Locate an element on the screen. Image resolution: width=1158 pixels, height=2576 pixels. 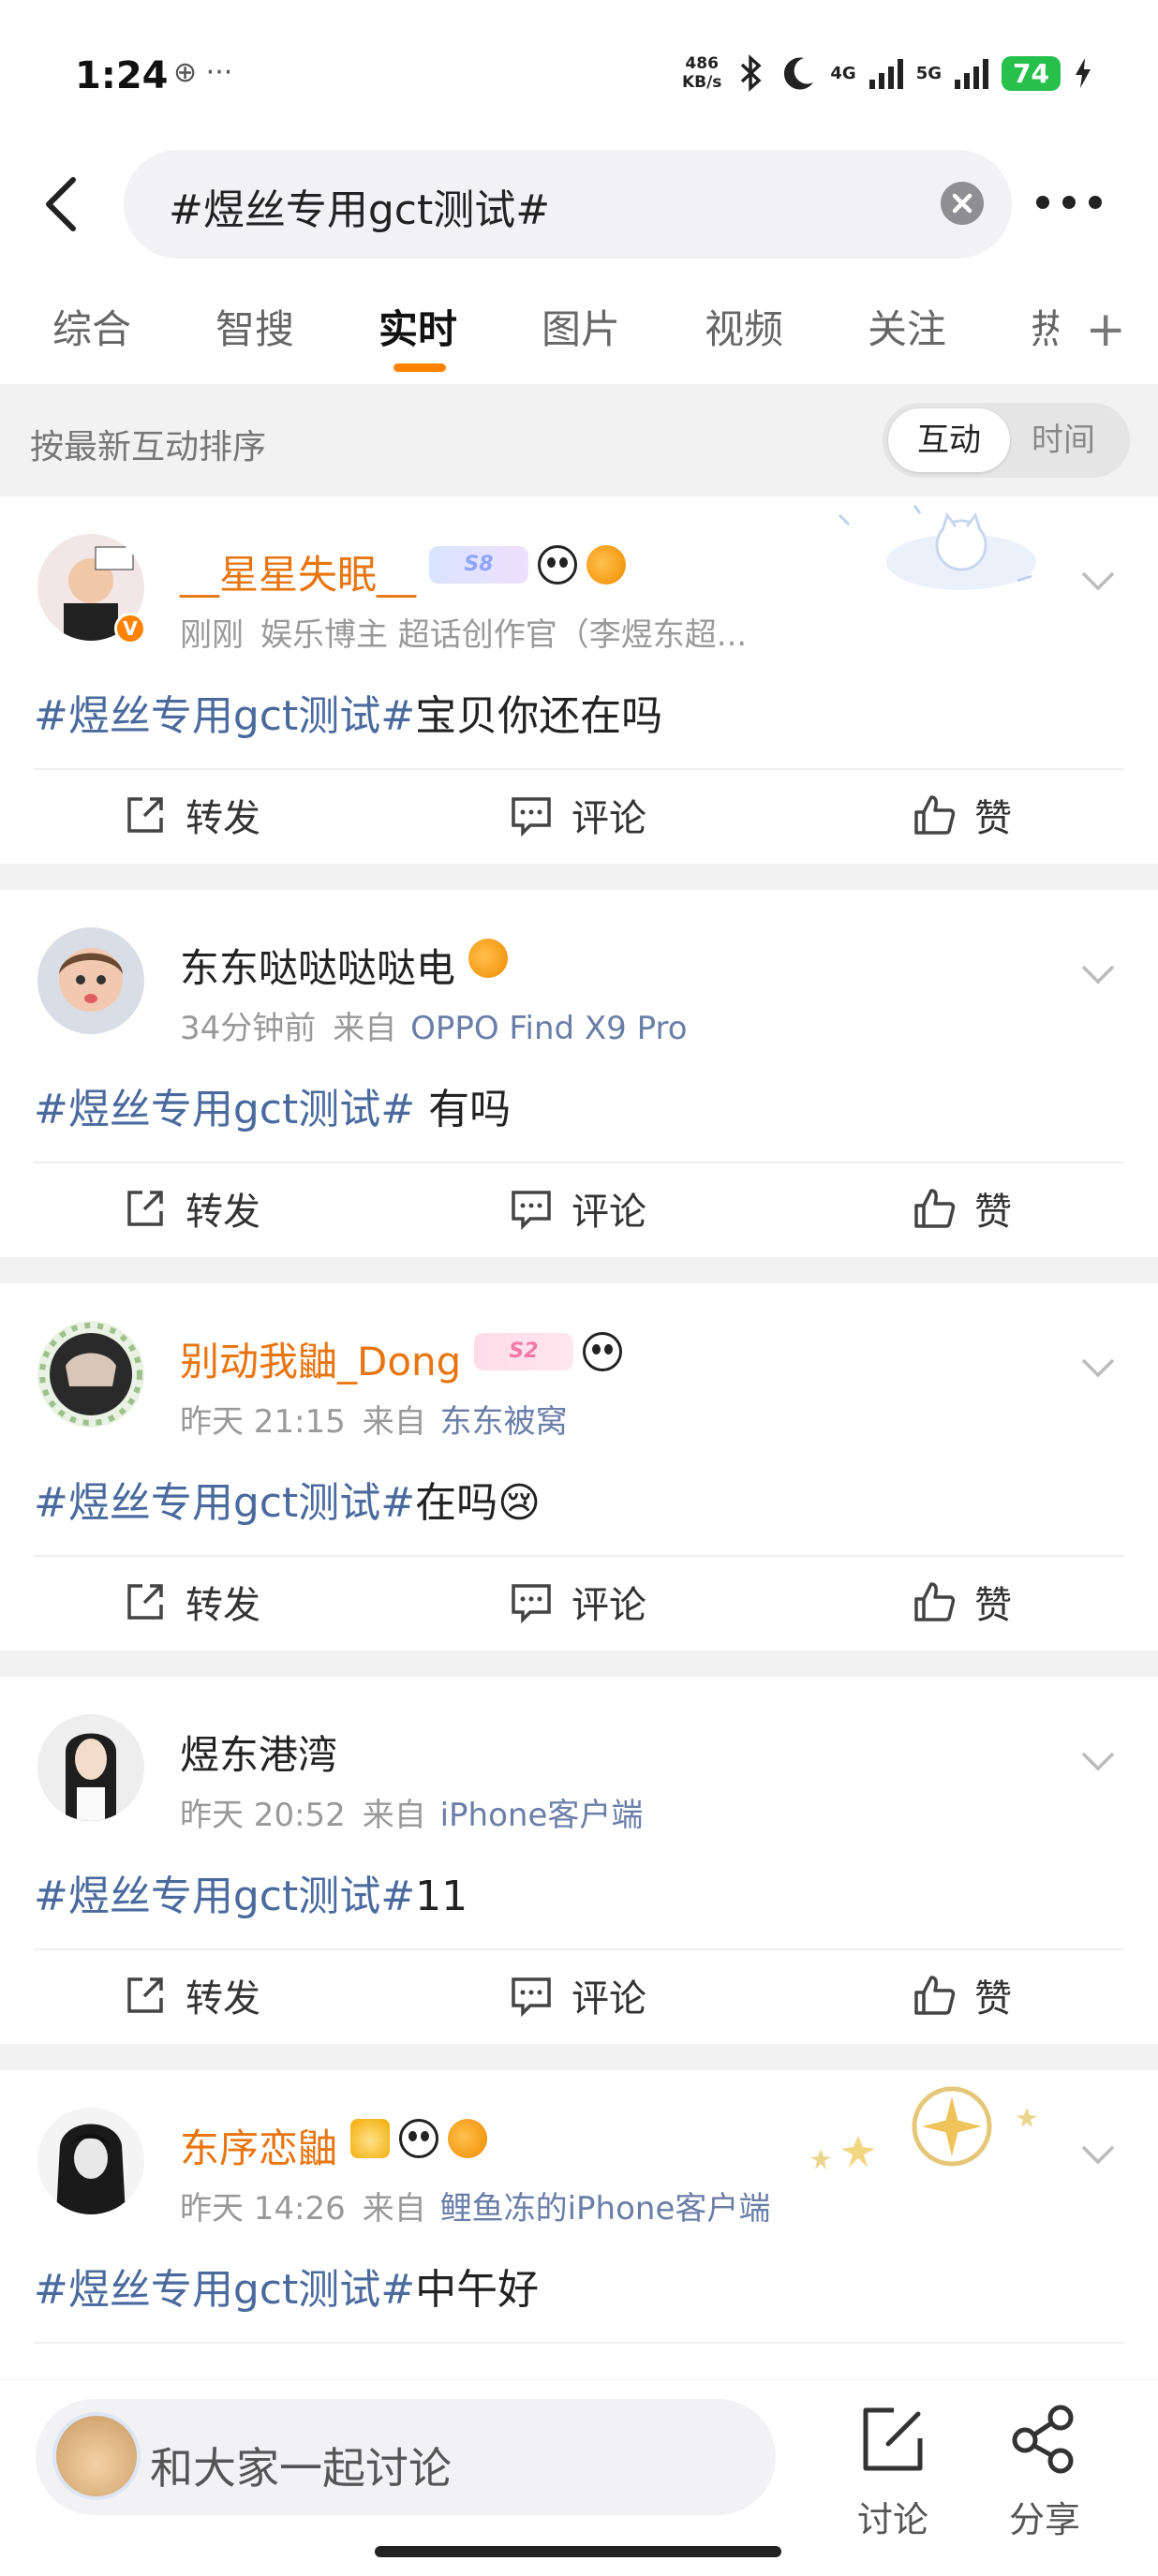
status-extra-icons: ⊕ ··· is located at coordinates (203, 72).